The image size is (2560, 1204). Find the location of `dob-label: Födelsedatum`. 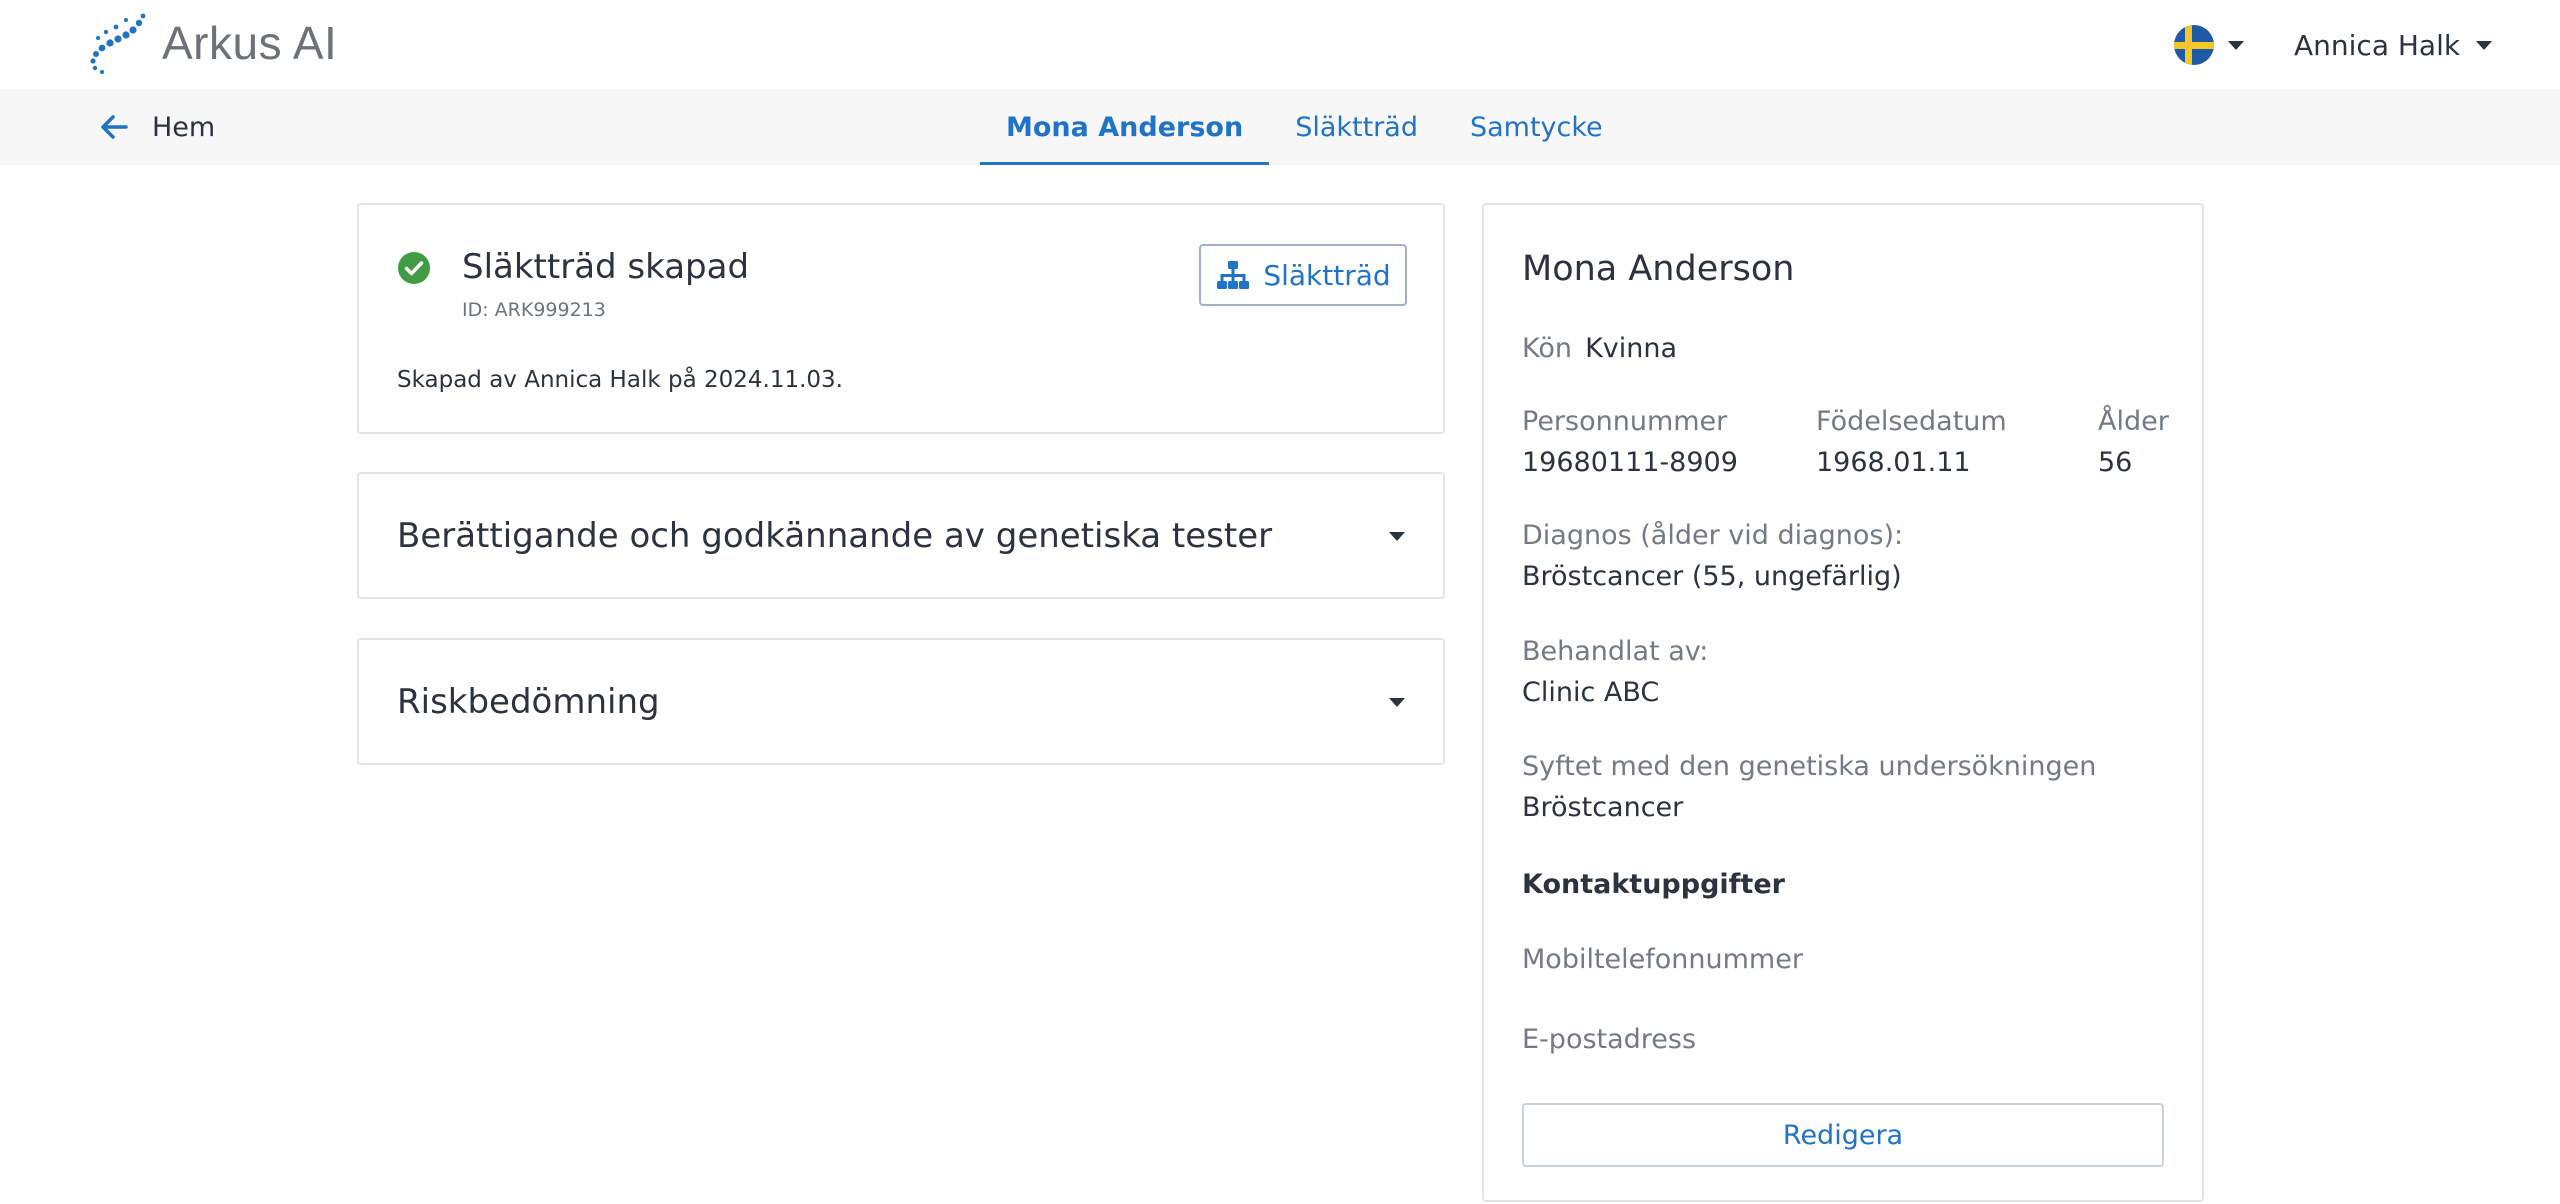

dob-label: Födelsedatum is located at coordinates (1911, 421).